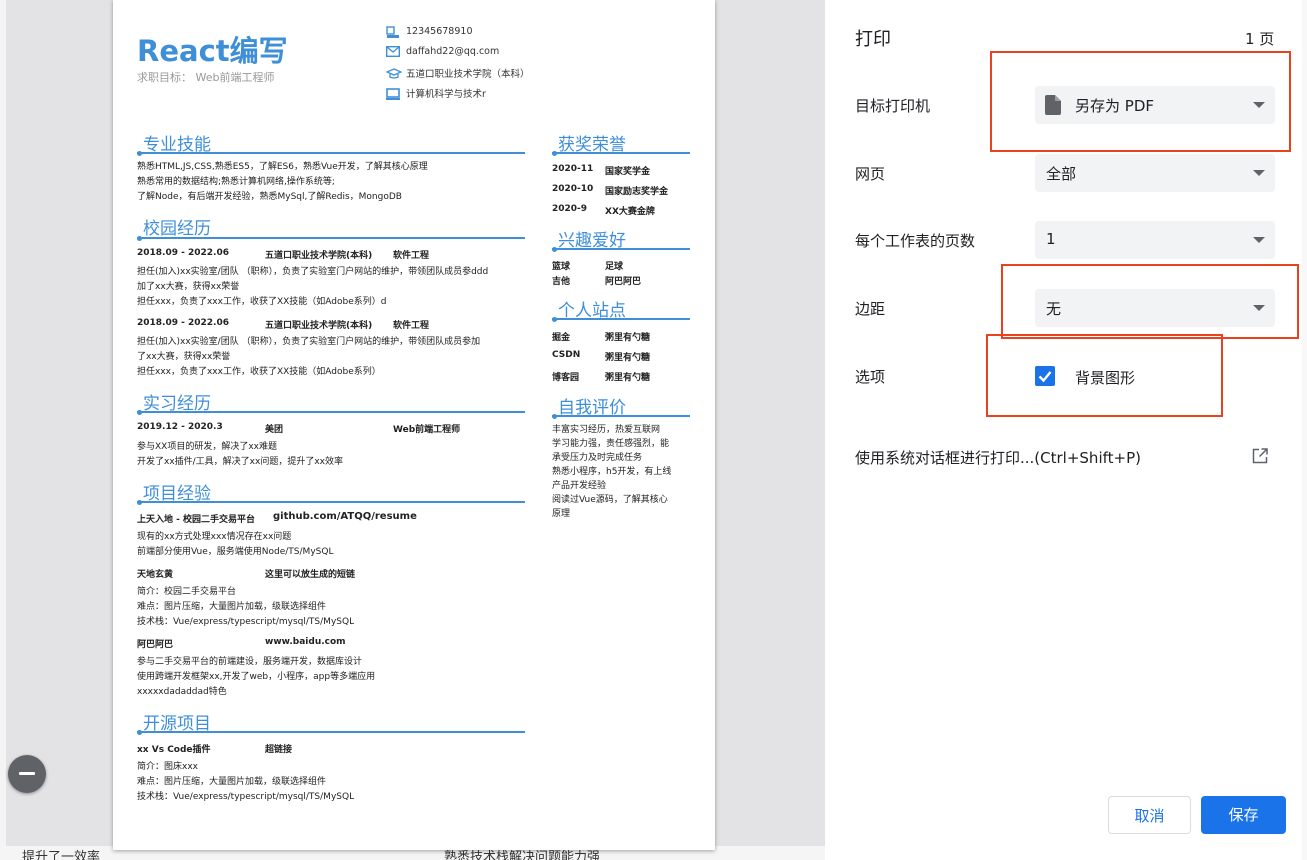  I want to click on window-right-edge, so click(1304, 430).